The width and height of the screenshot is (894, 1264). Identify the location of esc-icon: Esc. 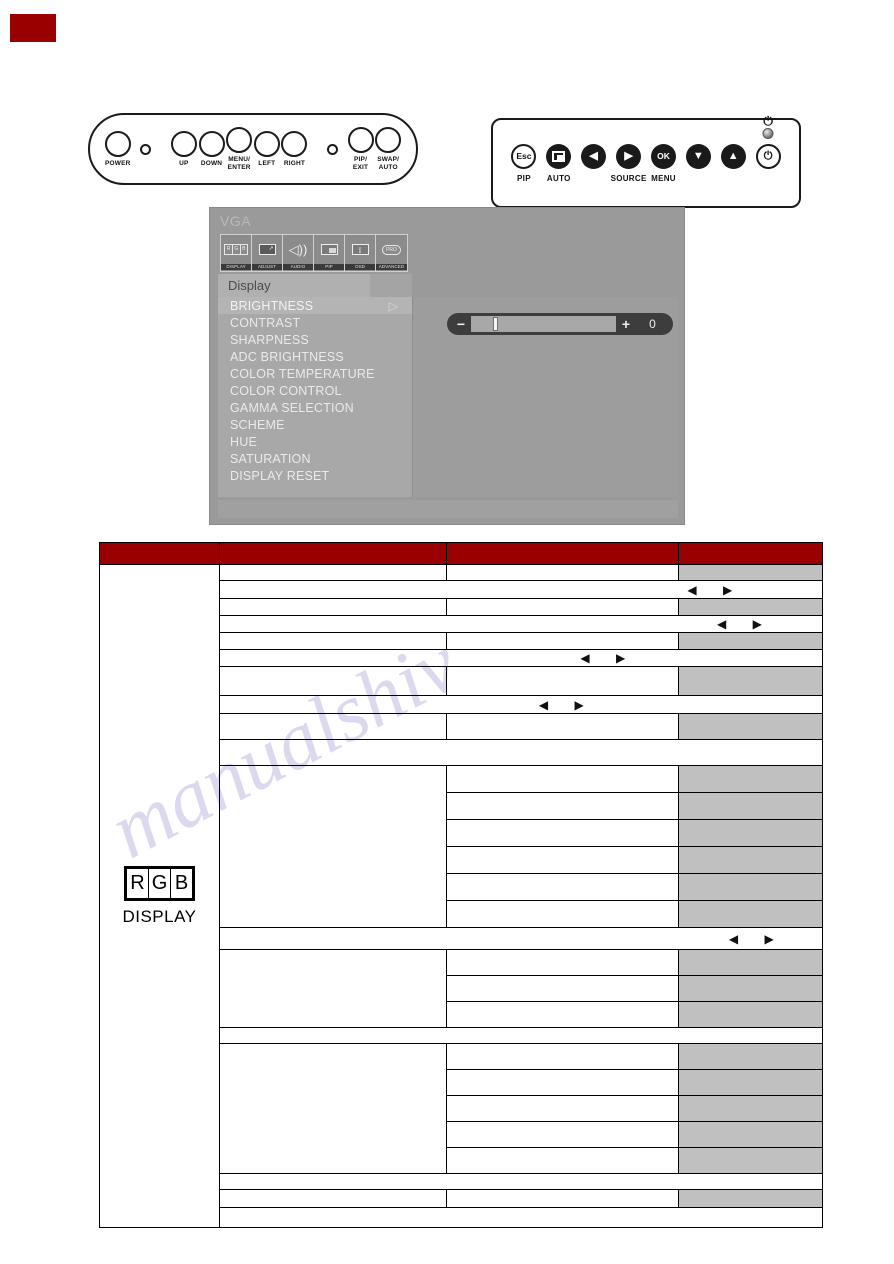
(524, 156).